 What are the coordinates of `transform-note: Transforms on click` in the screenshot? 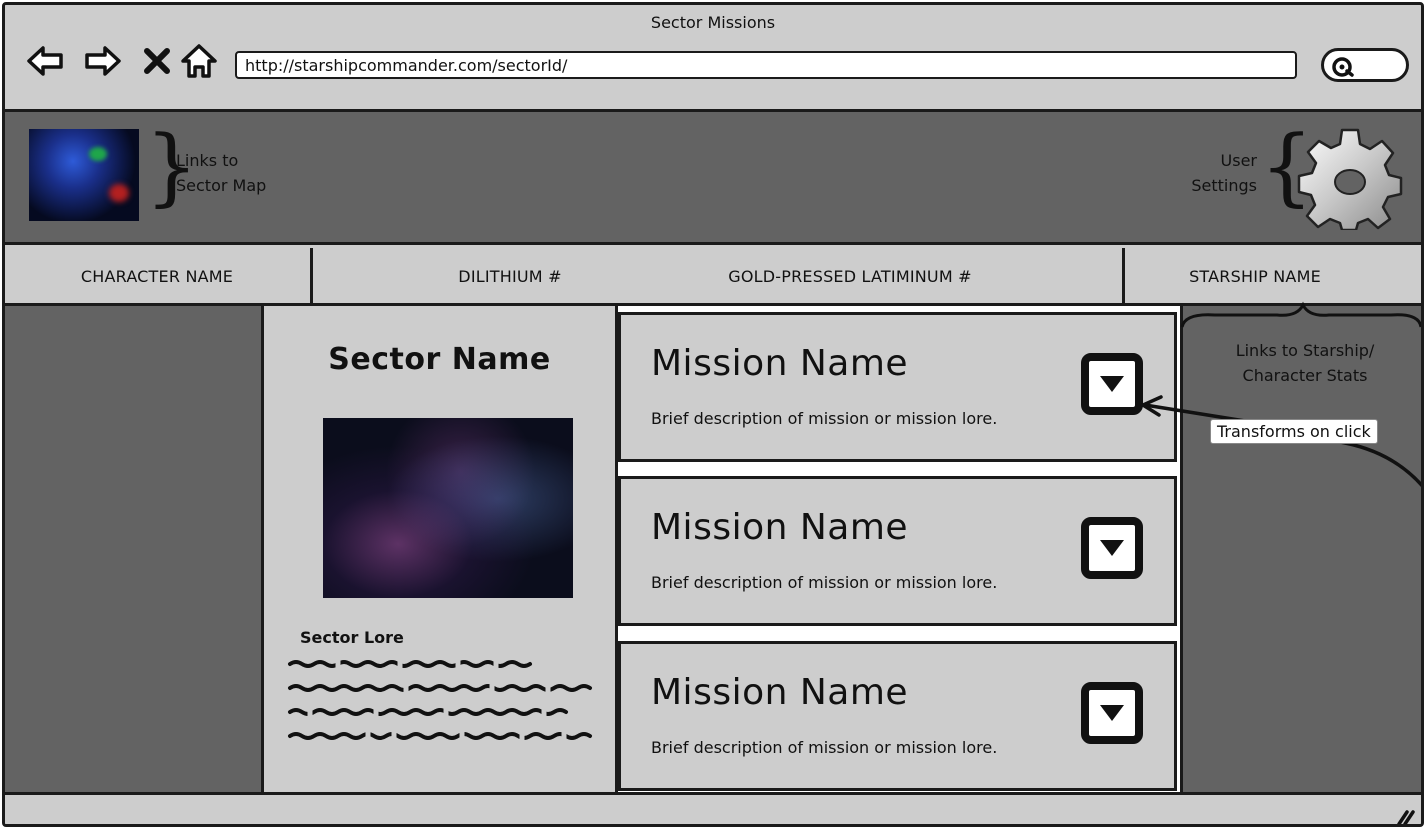 It's located at (1294, 431).